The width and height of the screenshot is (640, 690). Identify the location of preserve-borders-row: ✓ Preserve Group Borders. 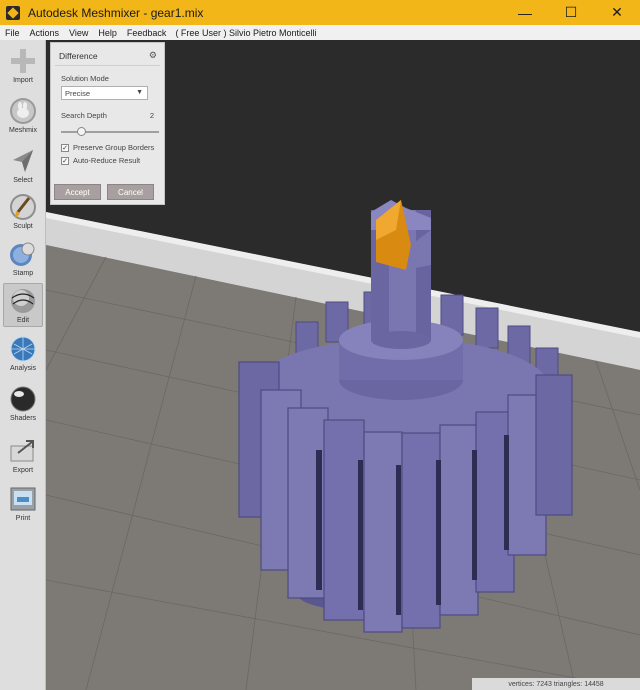
(107, 147).